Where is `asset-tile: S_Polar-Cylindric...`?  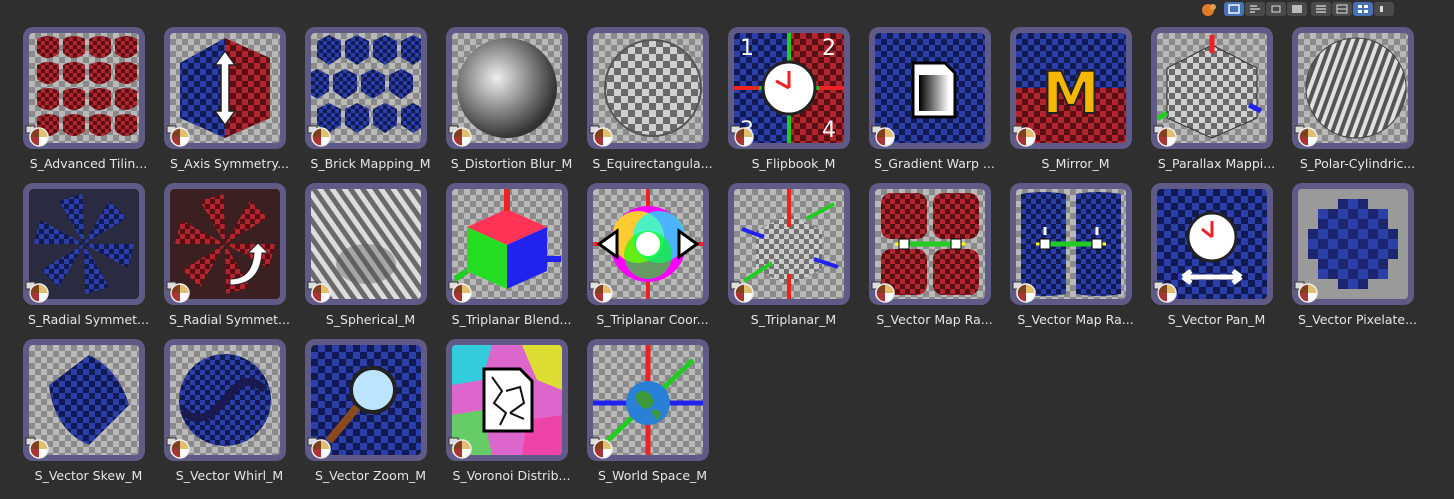
asset-tile: S_Polar-Cylindric... is located at coordinates (1357, 102).